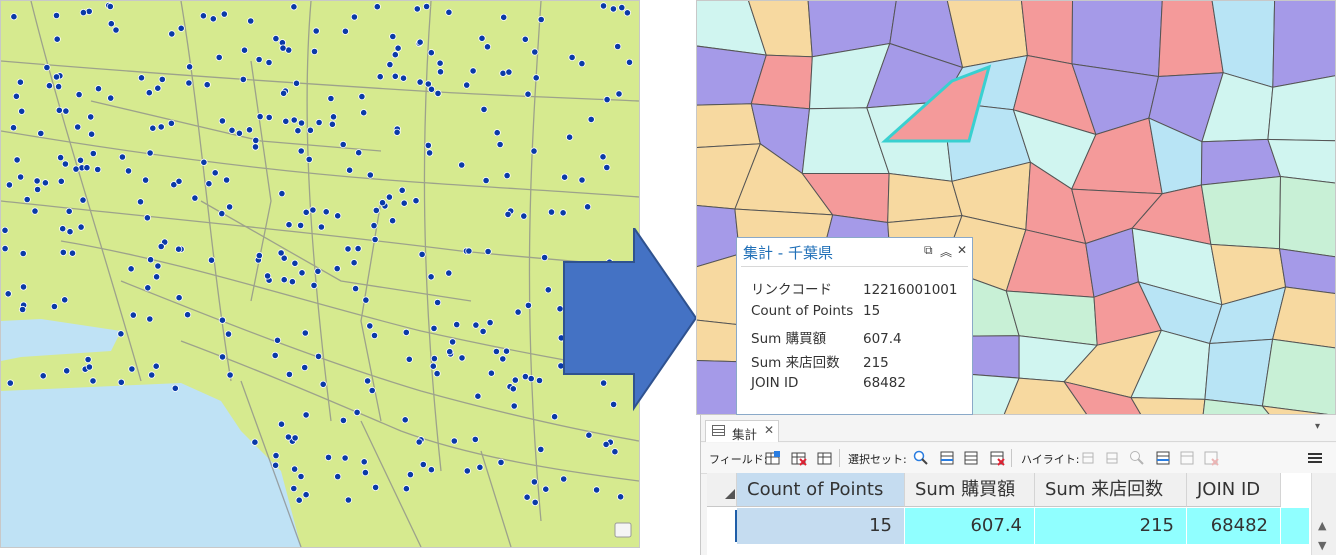  What do you see at coordinates (799, 458) in the screenshot?
I see `delete-field-icon` at bounding box center [799, 458].